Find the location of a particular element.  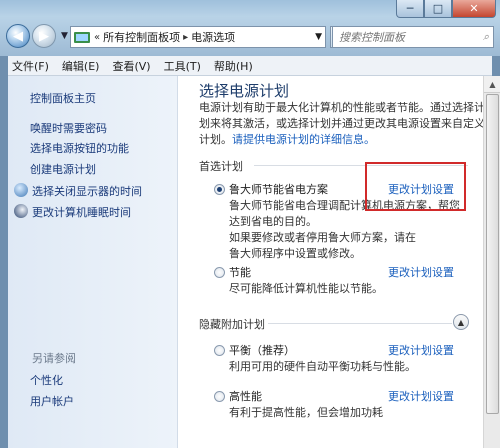

address-bar: « 所有控制面板项 ▸ 电源选项 ▼ is located at coordinates (198, 37).